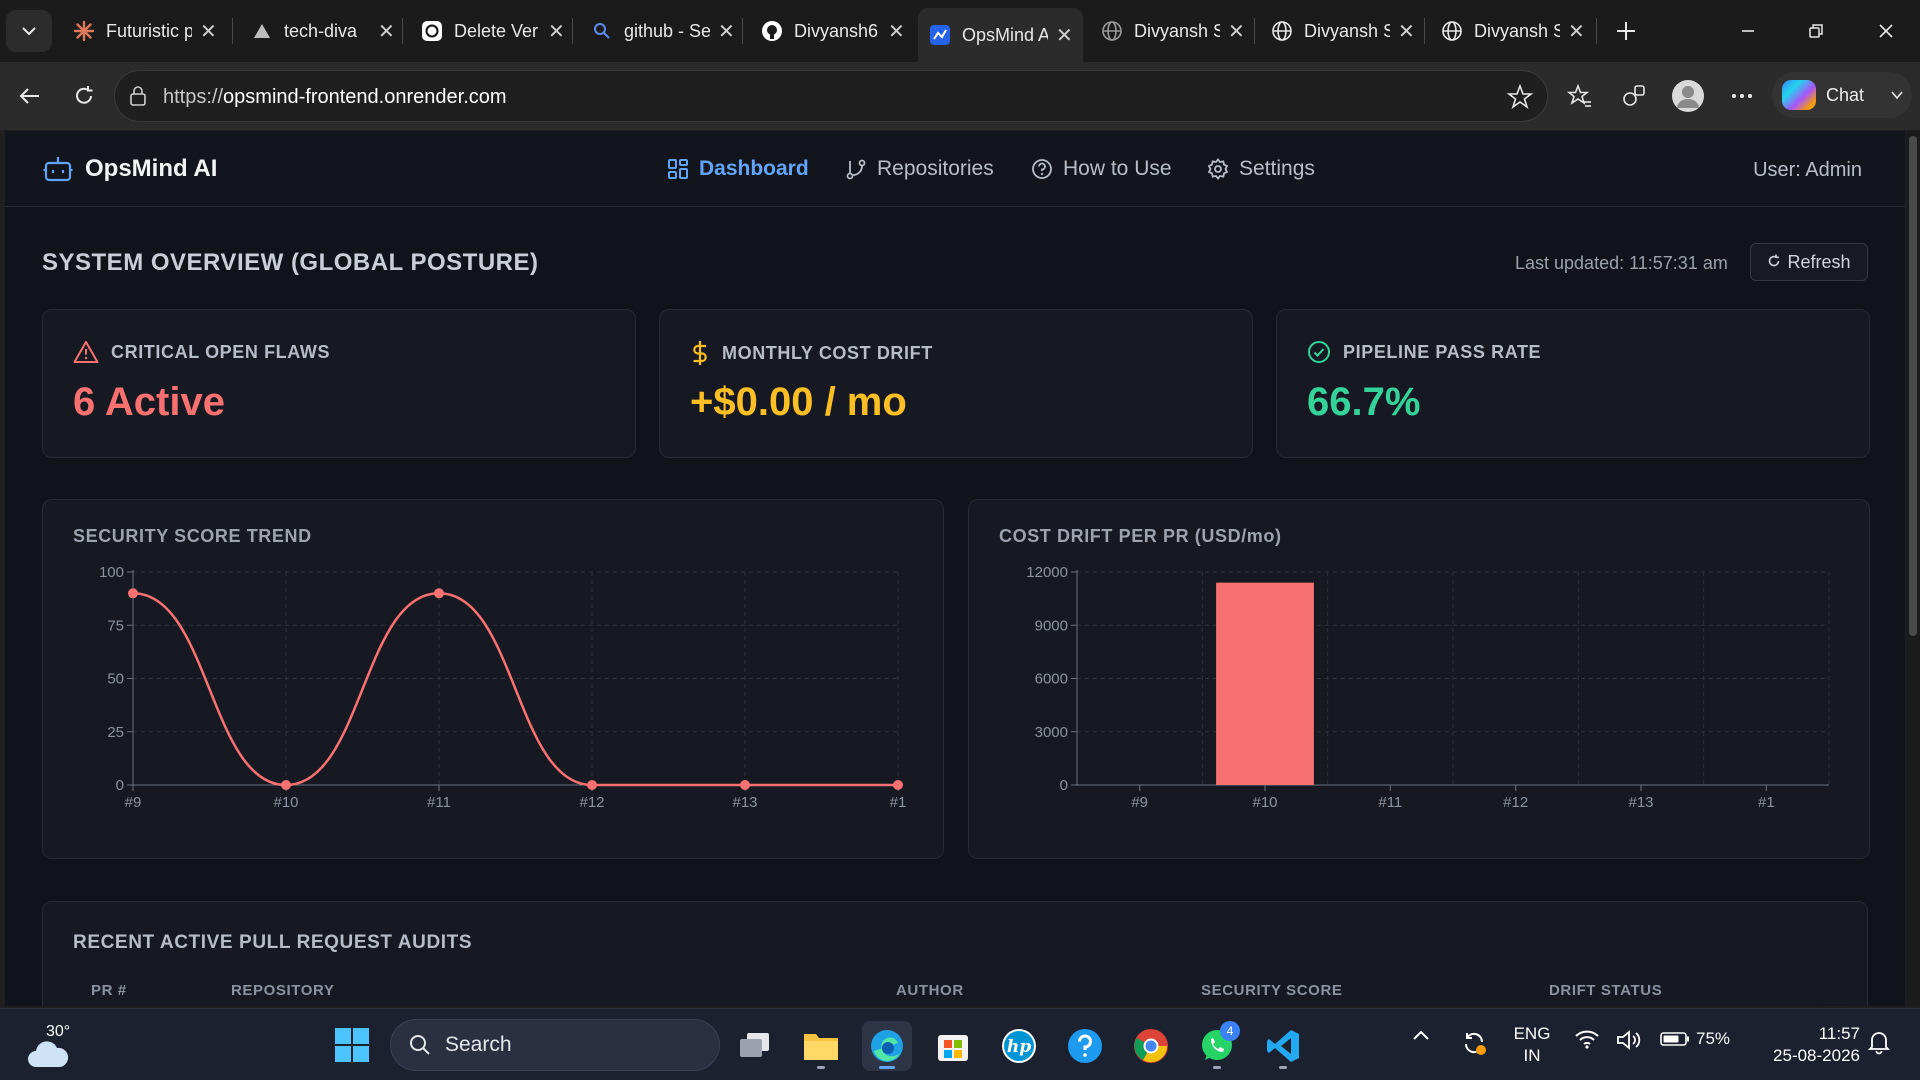 The image size is (1920, 1080). Describe the element at coordinates (1879, 1042) in the screenshot. I see `notifications-button` at that location.